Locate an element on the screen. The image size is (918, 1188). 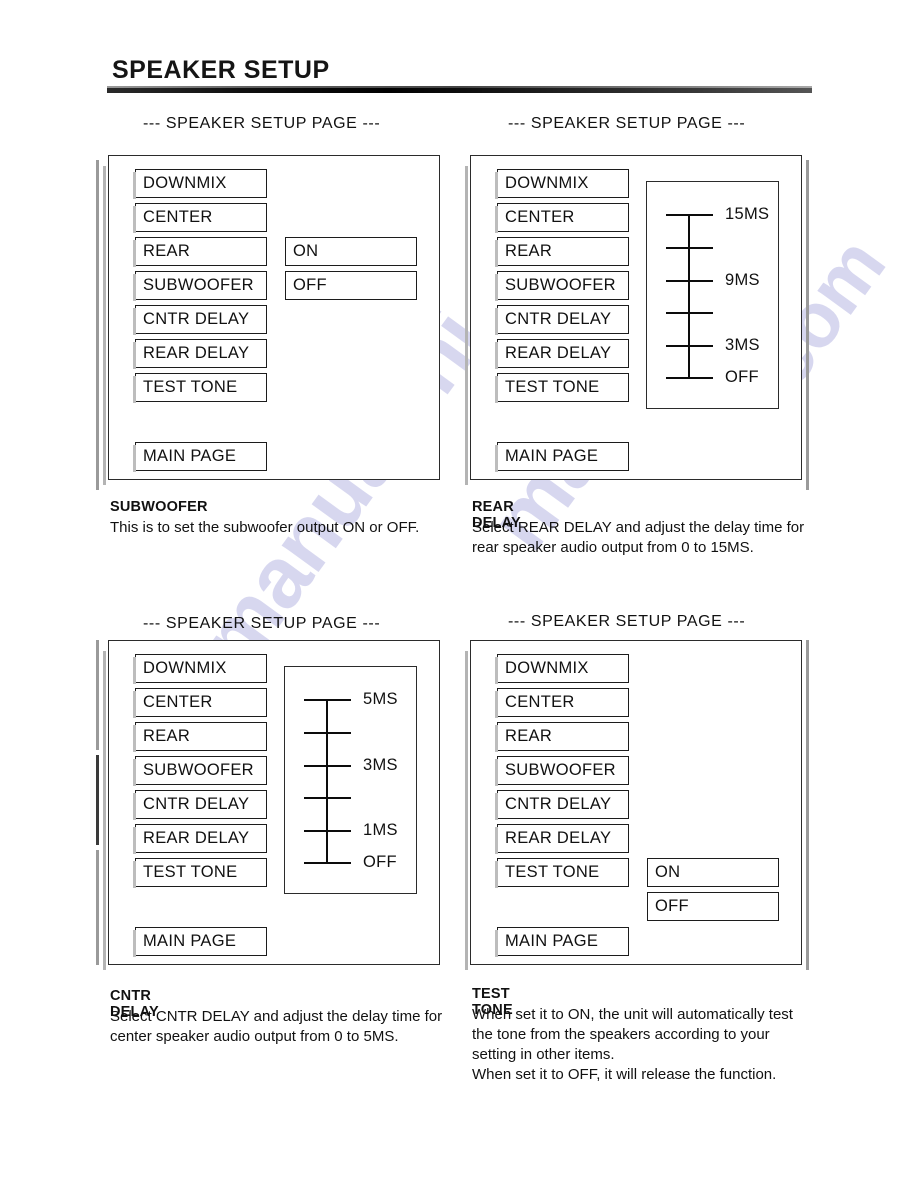
screen-header-subwoofer: --- SPEAKER SETUP PAGE --- is located at coordinates (262, 123).